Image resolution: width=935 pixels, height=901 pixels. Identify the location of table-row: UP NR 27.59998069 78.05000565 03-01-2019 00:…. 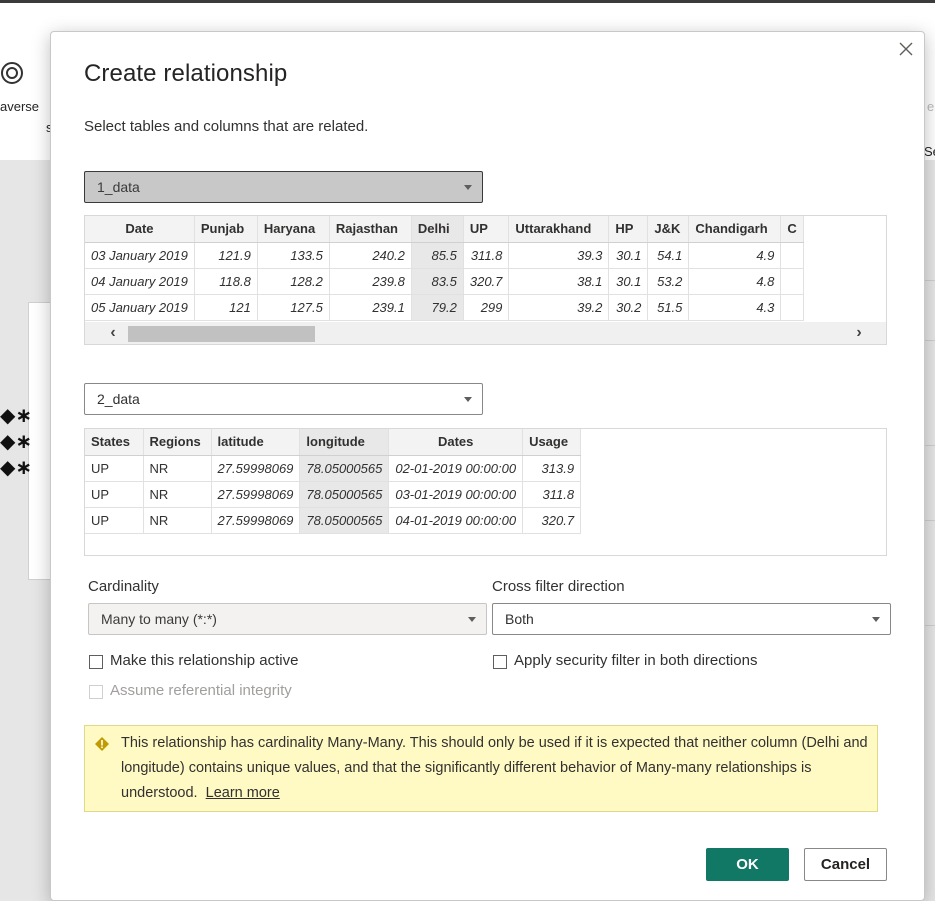
(333, 494).